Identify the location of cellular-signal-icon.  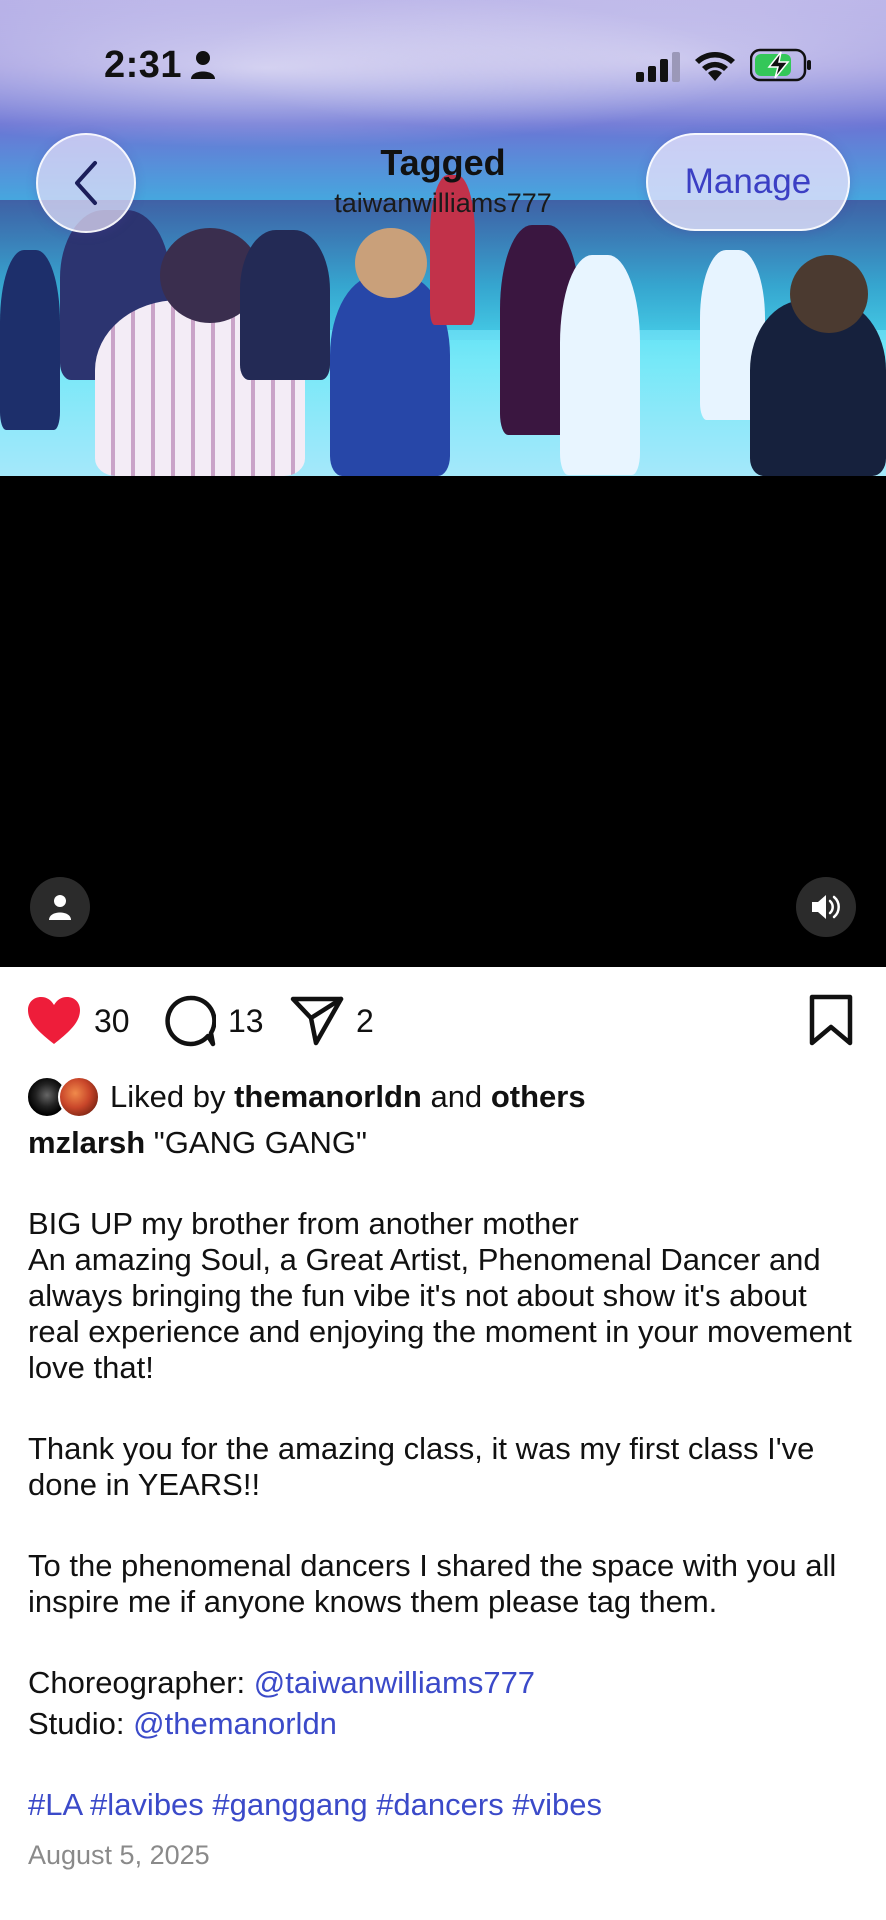
(658, 67).